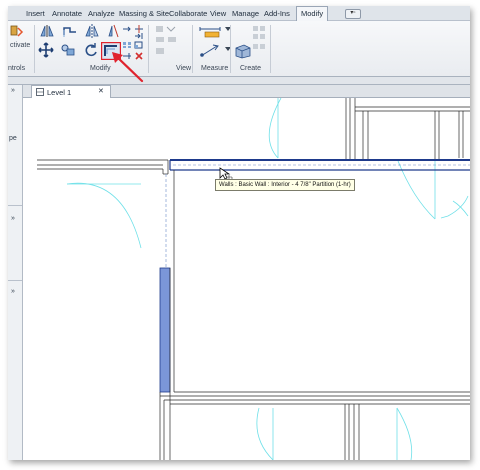  Describe the element at coordinates (101, 91) in the screenshot. I see `close-icon: ✕` at that location.